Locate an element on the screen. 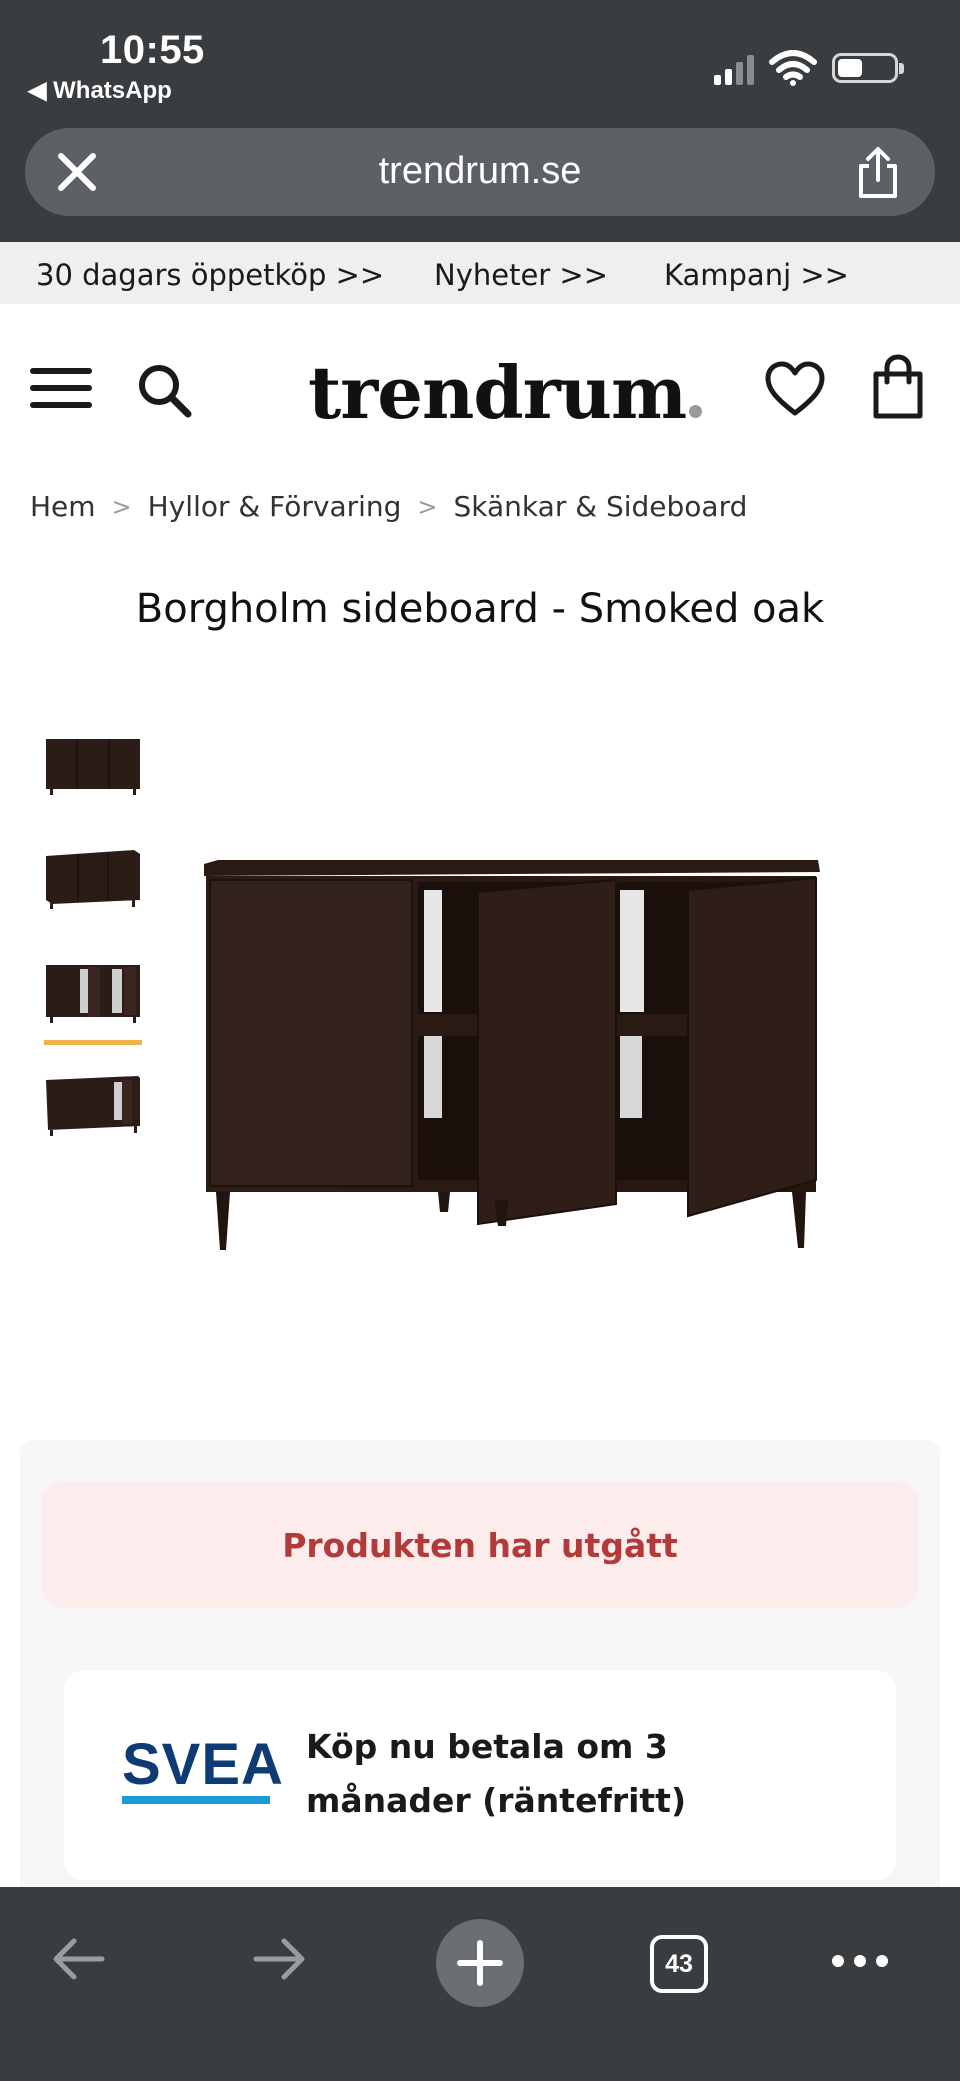 This screenshot has width=960, height=2081. site-logo: trendrum is located at coordinates (505, 392).